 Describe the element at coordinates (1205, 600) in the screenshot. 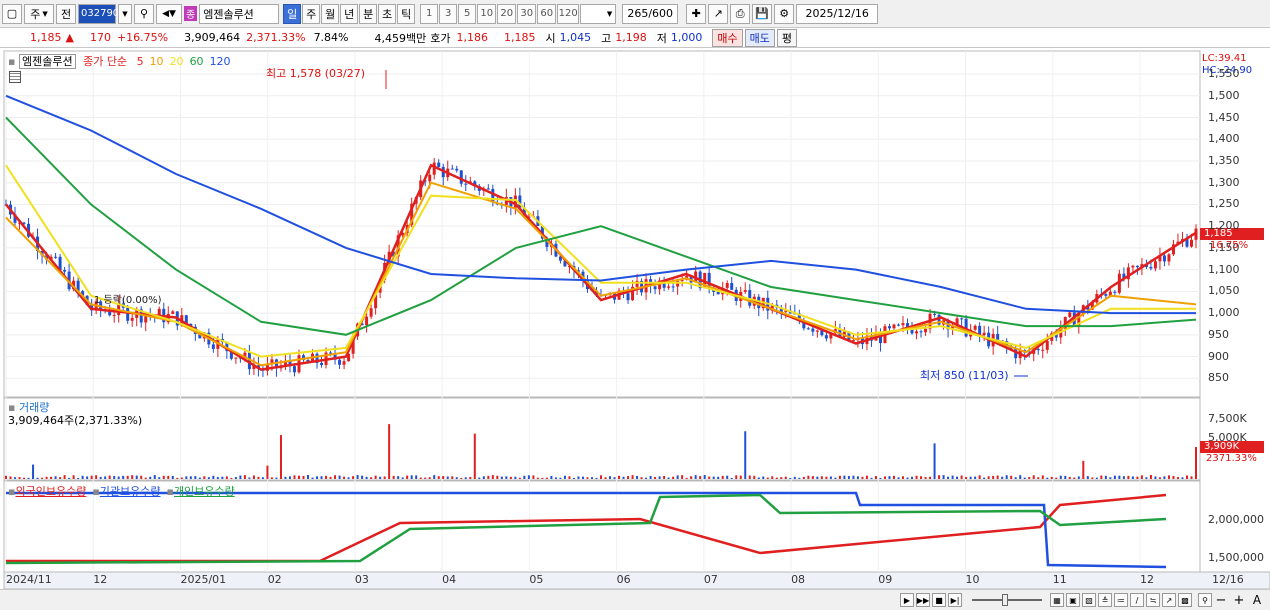

I see `search-zoom-icon: ⚲` at that location.